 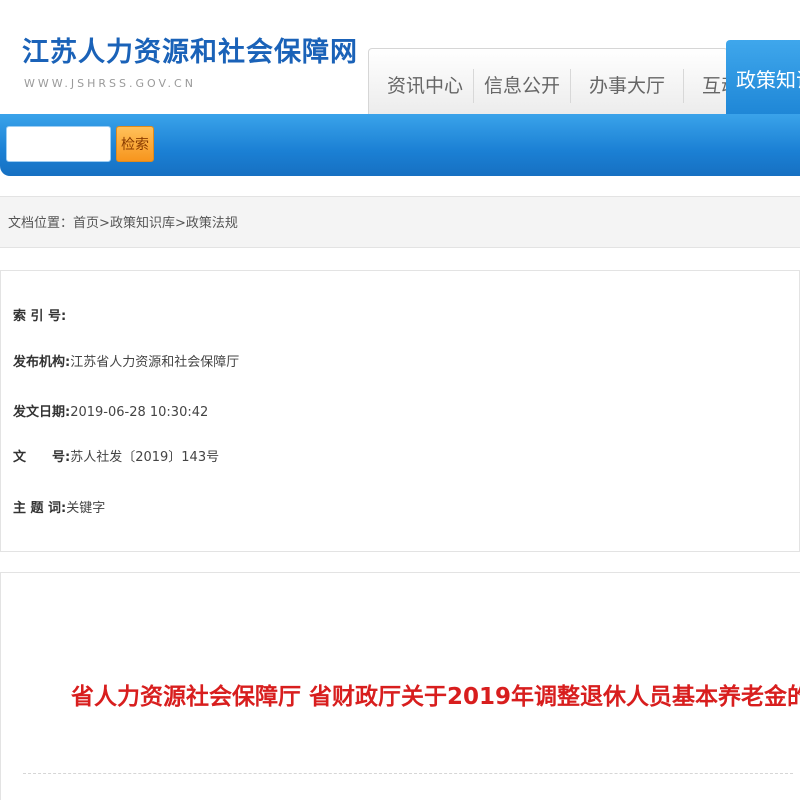 I want to click on meta-doc-number-value: 苏人社发〔2019〕143号, so click(x=145, y=457).